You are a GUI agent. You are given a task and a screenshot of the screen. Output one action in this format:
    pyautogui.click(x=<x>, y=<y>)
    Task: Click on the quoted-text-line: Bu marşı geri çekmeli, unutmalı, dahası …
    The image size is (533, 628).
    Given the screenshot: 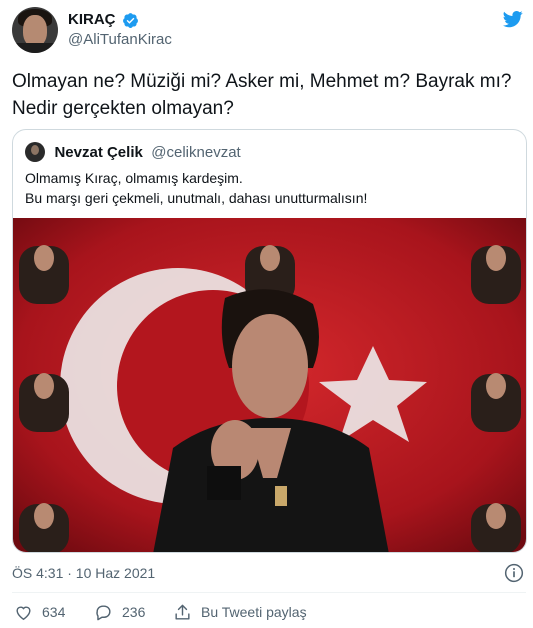 What is the action you would take?
    pyautogui.click(x=196, y=198)
    